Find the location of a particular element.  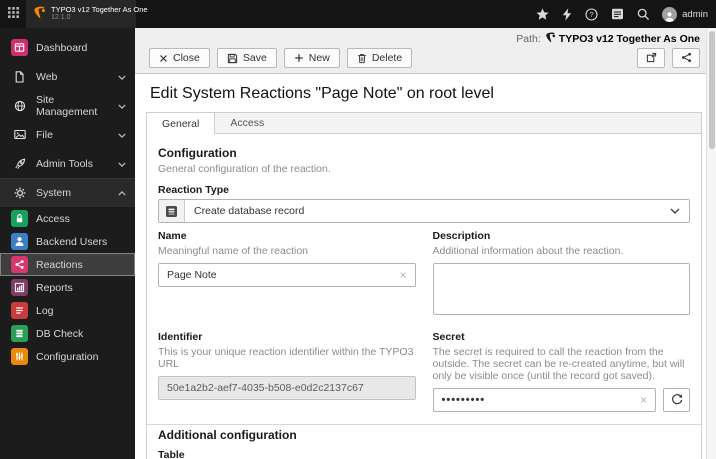

name-label: Name is located at coordinates (172, 236).